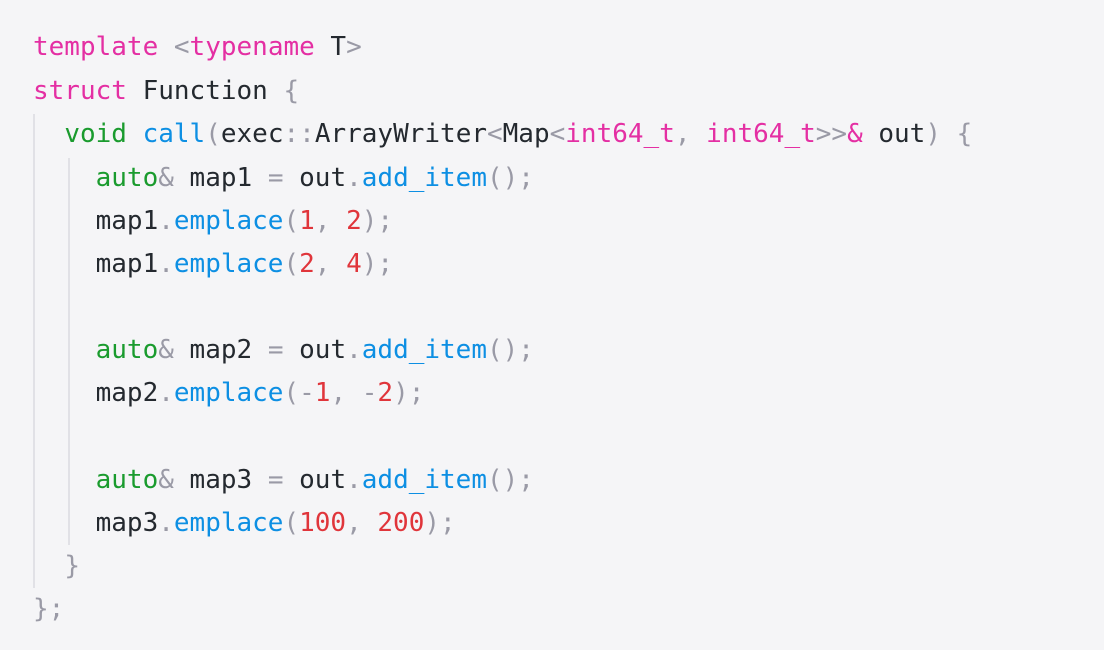 The image size is (1104, 650). What do you see at coordinates (72, 566) in the screenshot?
I see `code-token: }` at bounding box center [72, 566].